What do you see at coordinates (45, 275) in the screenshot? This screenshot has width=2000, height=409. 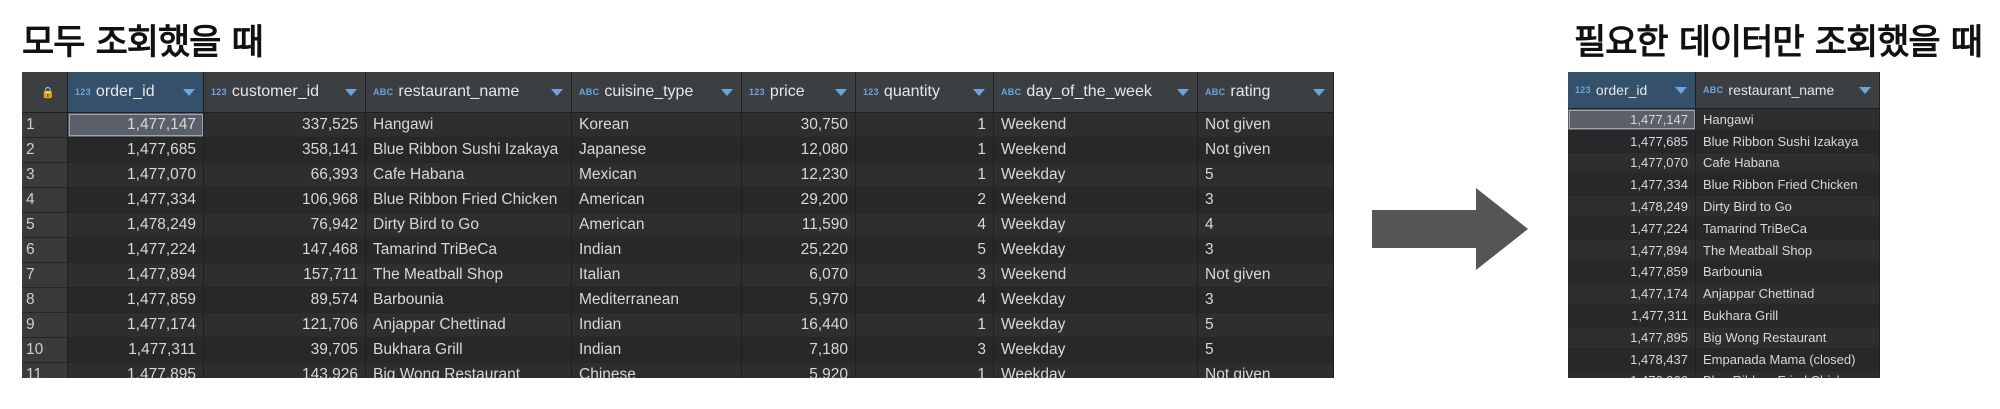 I see `row-number: 7` at bounding box center [45, 275].